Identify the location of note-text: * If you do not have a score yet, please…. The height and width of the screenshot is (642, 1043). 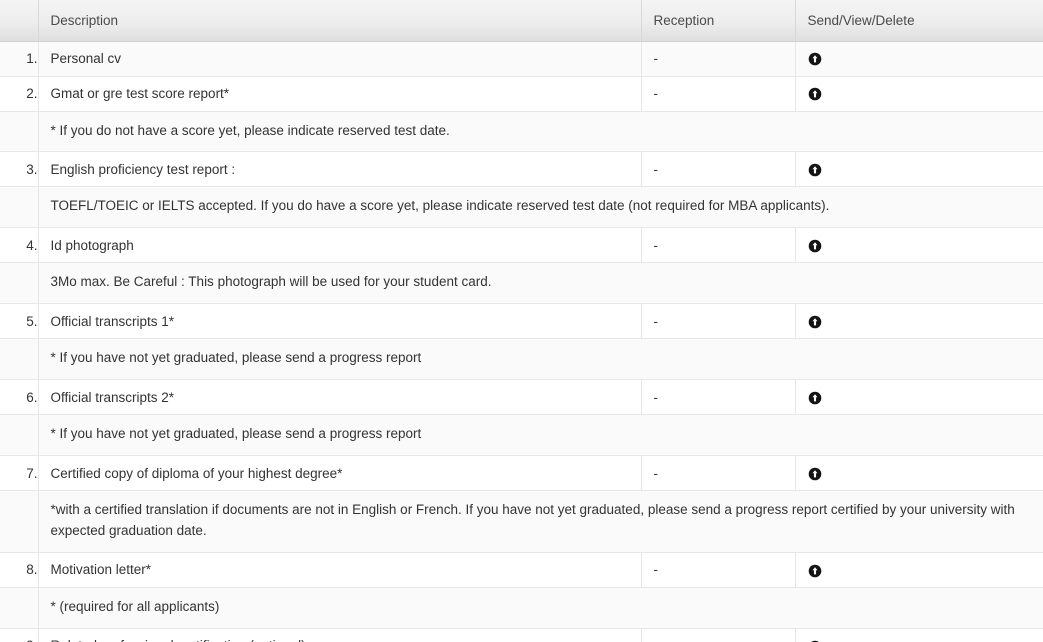
(540, 132).